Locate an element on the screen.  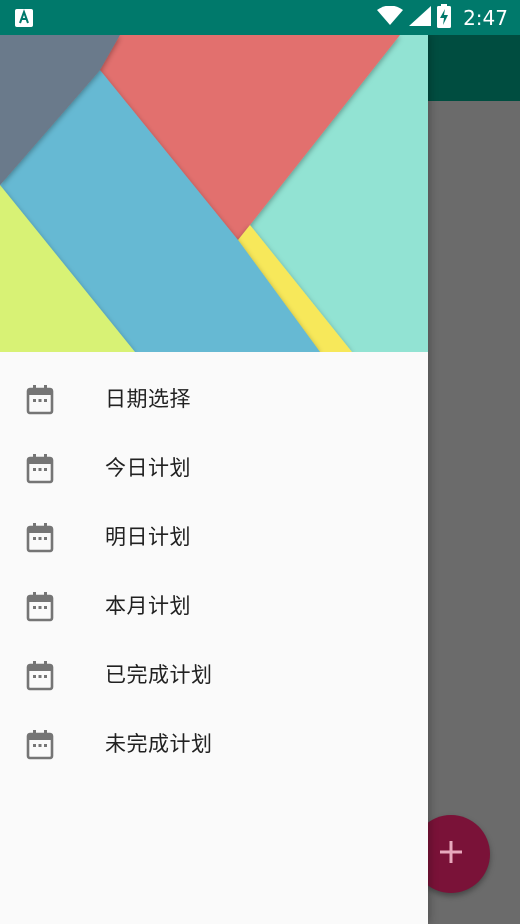
status-icons: 2:47 is located at coordinates (442, 17).